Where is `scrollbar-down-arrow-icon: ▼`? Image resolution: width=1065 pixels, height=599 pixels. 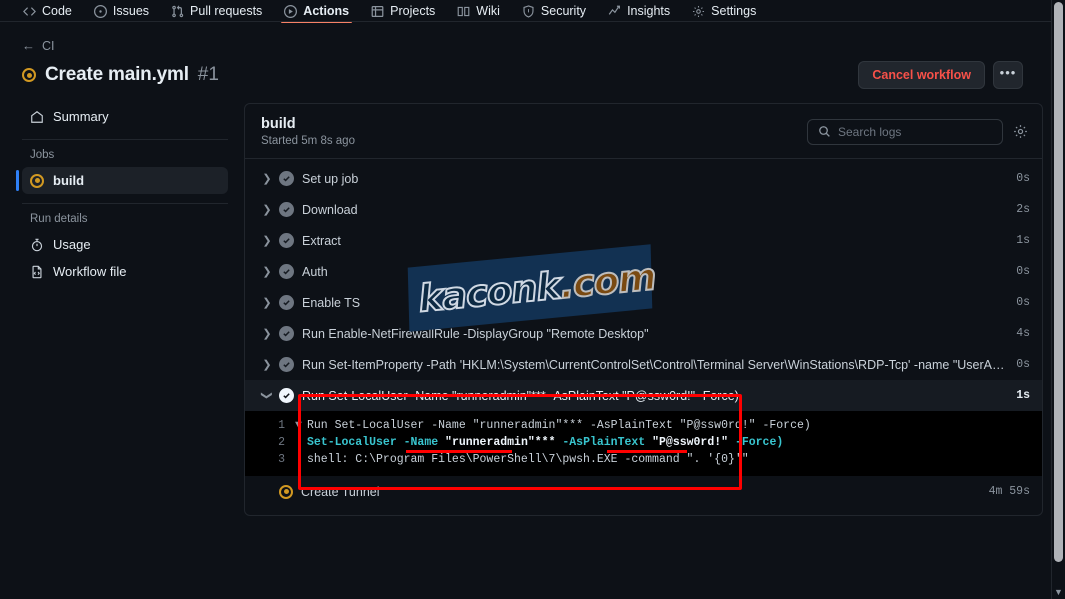
scrollbar-down-arrow-icon: ▼ is located at coordinates (1058, 592).